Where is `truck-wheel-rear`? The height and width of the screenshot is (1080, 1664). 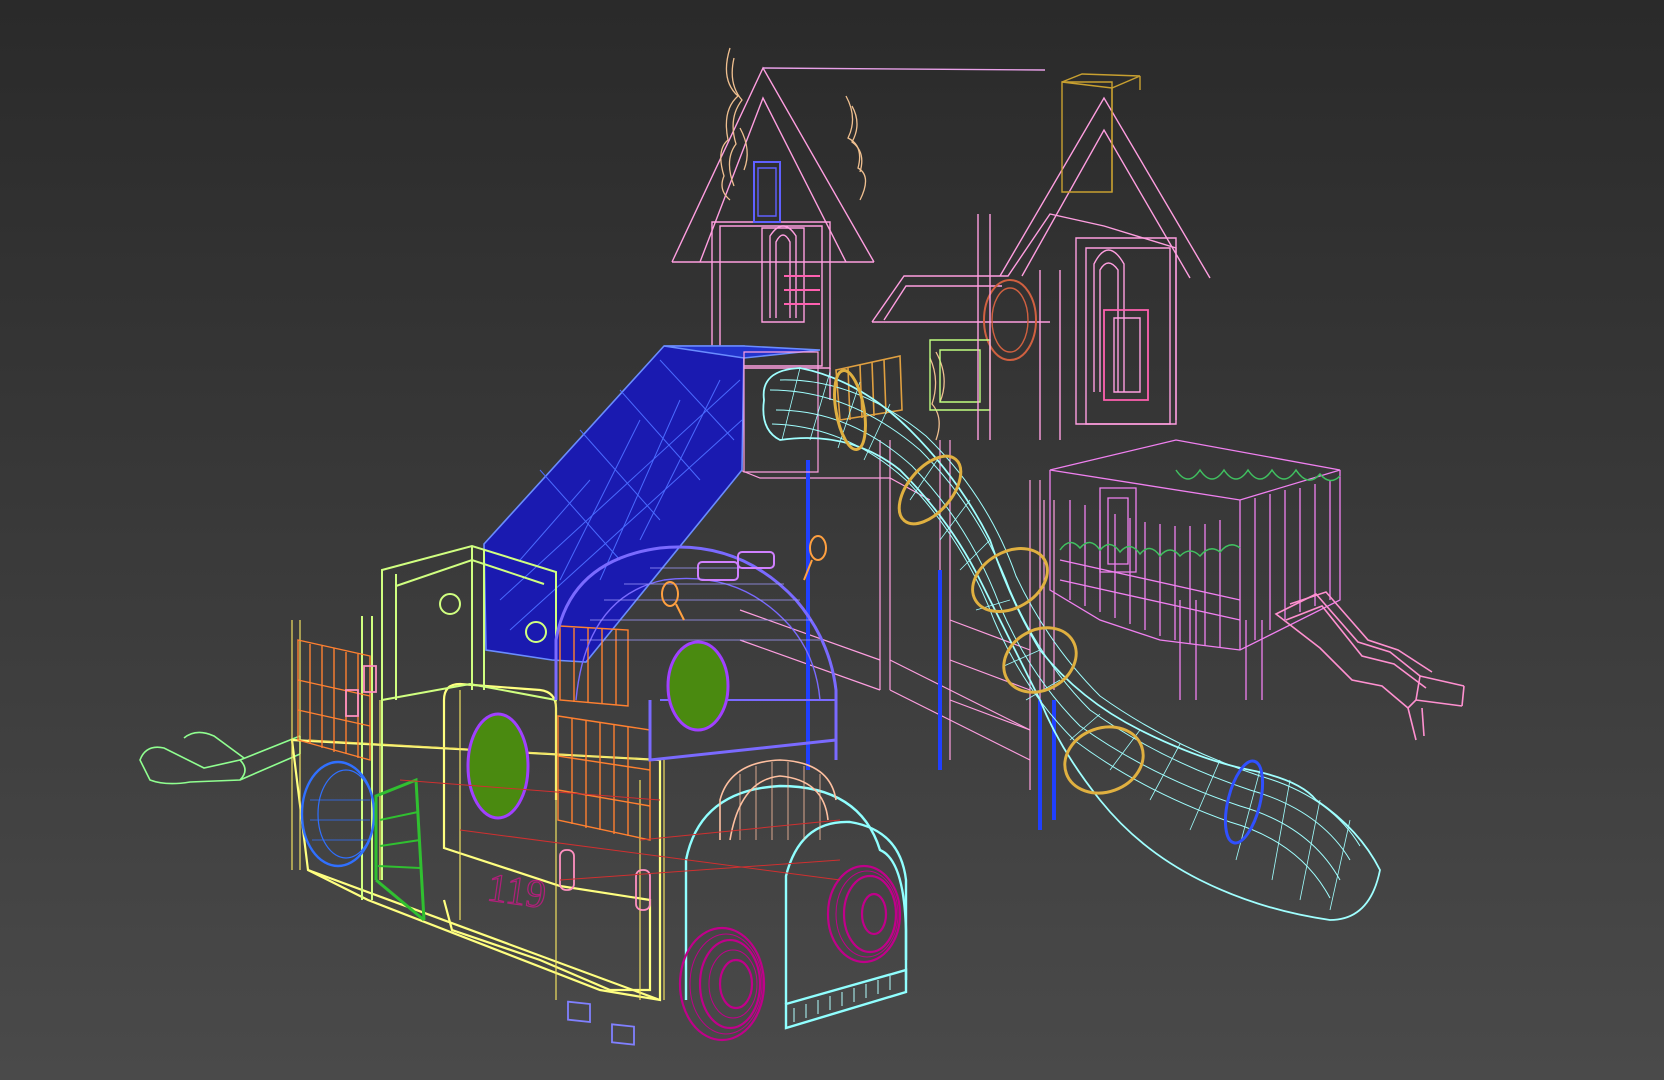 truck-wheel-rear is located at coordinates (864, 914).